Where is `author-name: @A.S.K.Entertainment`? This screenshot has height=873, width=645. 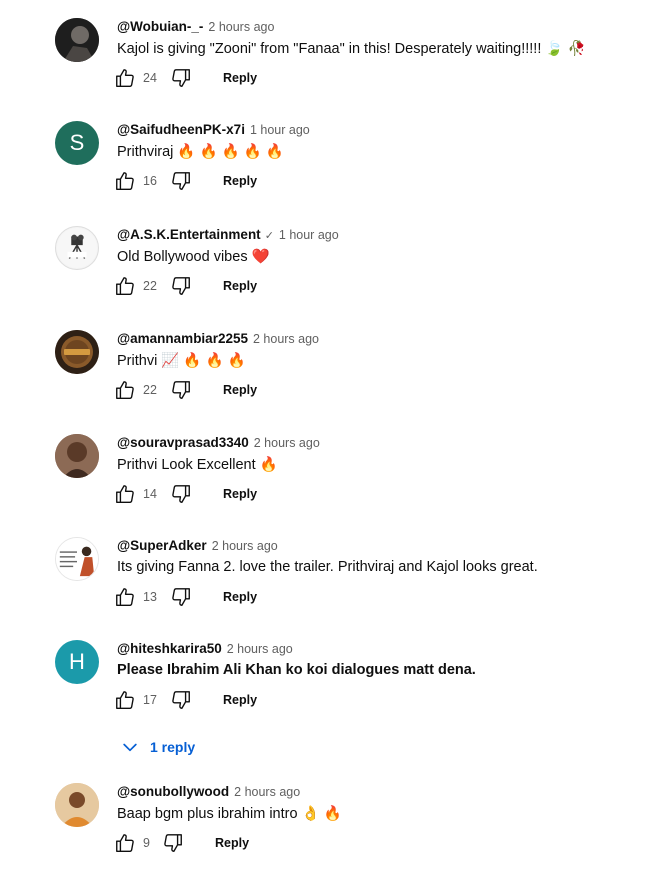 author-name: @A.S.K.Entertainment is located at coordinates (189, 234).